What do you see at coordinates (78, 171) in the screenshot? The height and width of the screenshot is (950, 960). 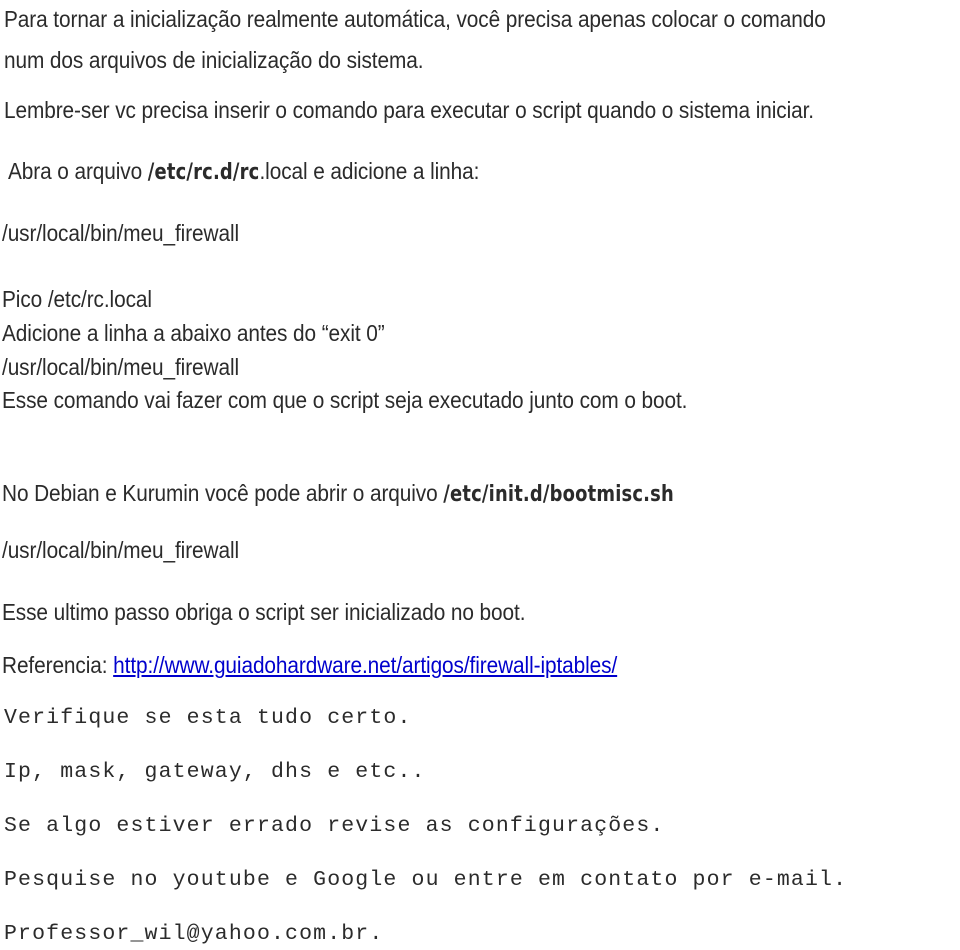 I see `open-file-prefix: Abra o arquivo` at bounding box center [78, 171].